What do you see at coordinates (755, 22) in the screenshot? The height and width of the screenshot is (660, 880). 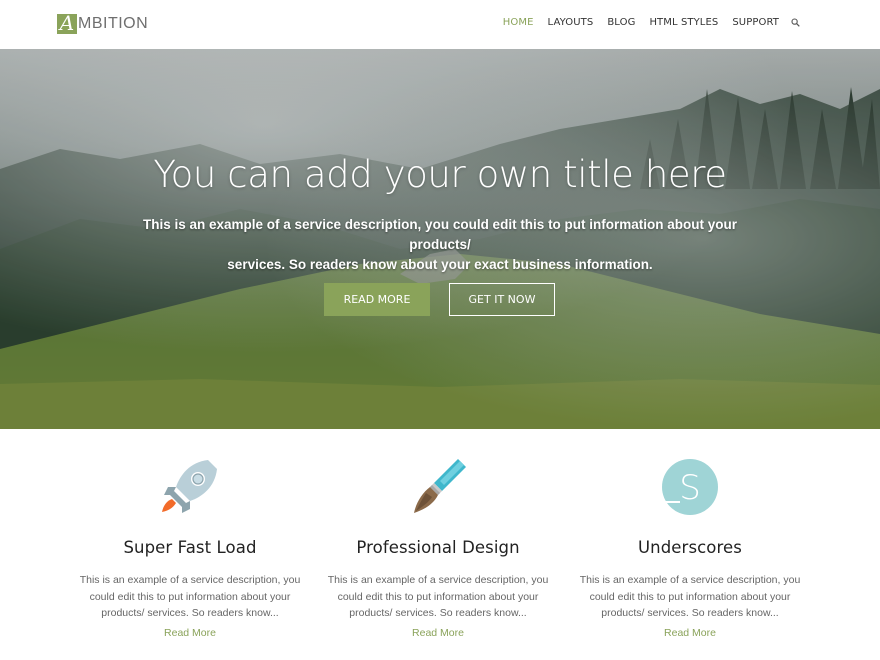 I see `nav-item-support: SUPPORT` at bounding box center [755, 22].